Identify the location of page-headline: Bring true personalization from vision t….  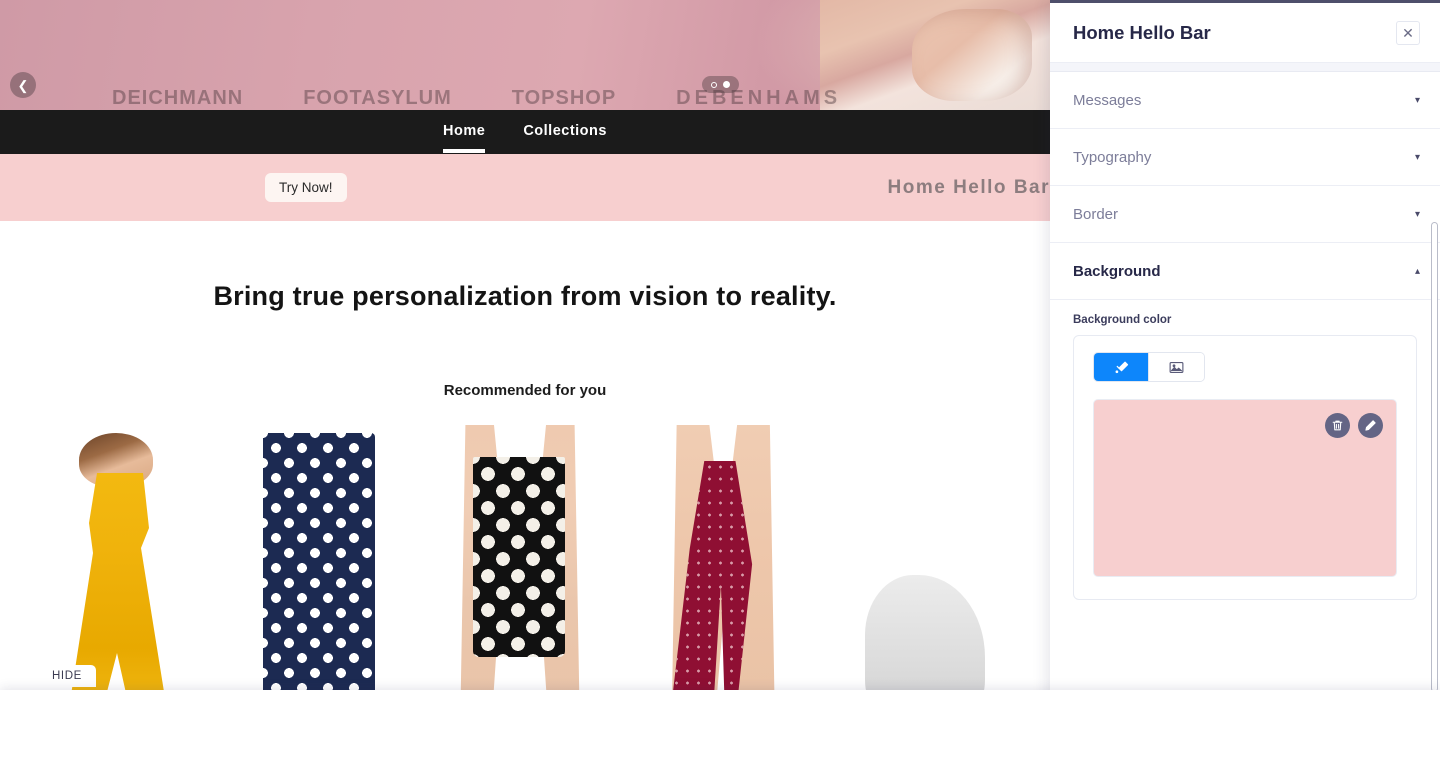
(525, 296).